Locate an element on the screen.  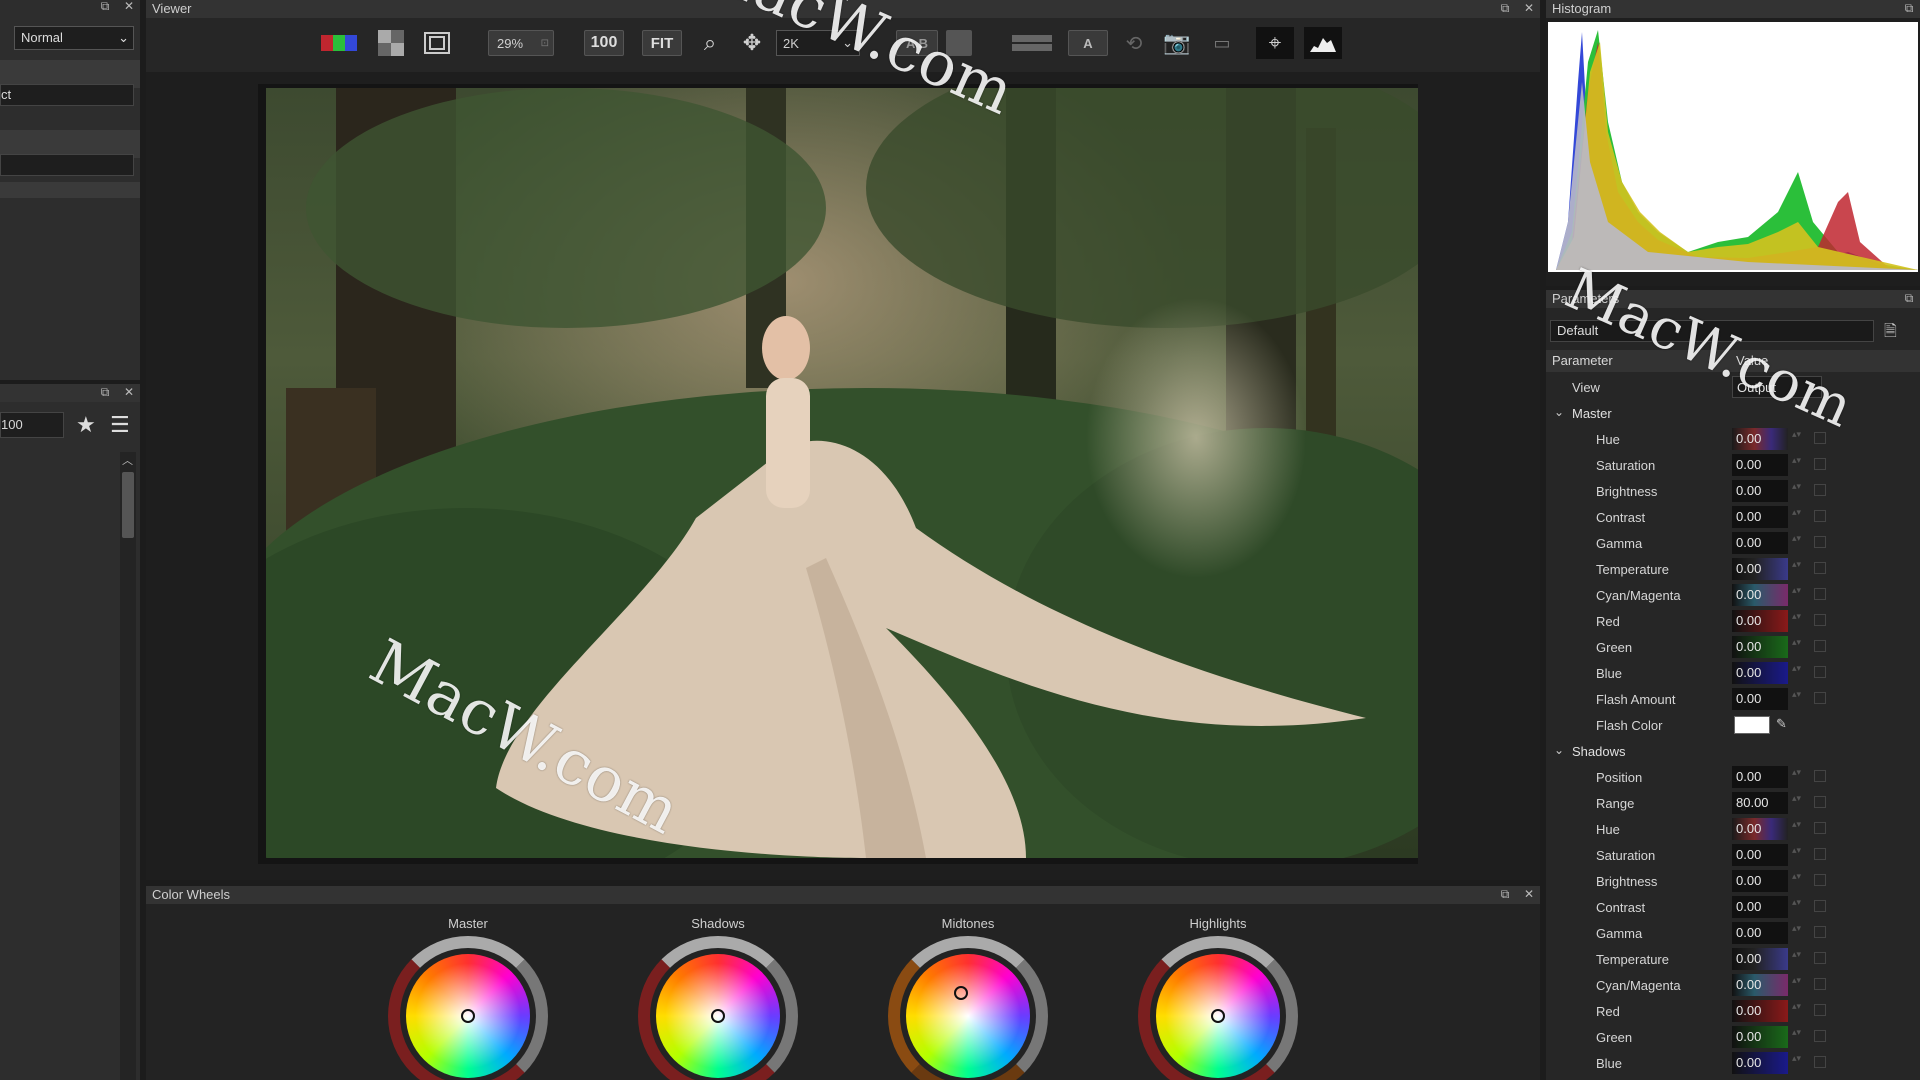
wheel-disc is located at coordinates (968, 1016).